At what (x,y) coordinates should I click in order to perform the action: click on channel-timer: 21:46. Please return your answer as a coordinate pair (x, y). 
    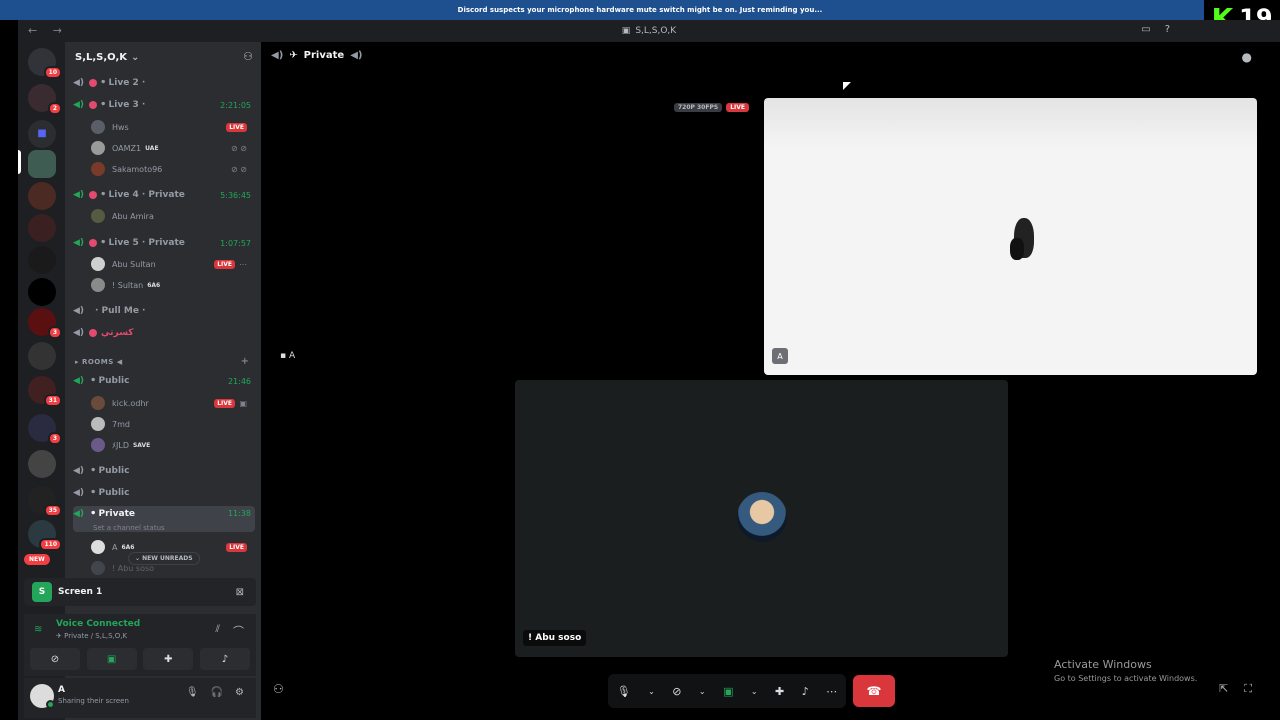
    Looking at the image, I should click on (239, 381).